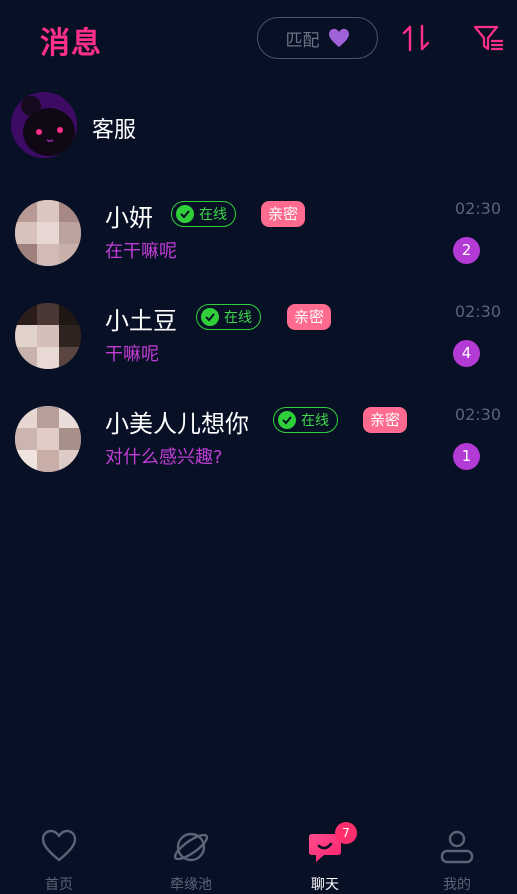 Image resolution: width=517 pixels, height=894 pixels. I want to click on match-button: 匹配, so click(317, 38).